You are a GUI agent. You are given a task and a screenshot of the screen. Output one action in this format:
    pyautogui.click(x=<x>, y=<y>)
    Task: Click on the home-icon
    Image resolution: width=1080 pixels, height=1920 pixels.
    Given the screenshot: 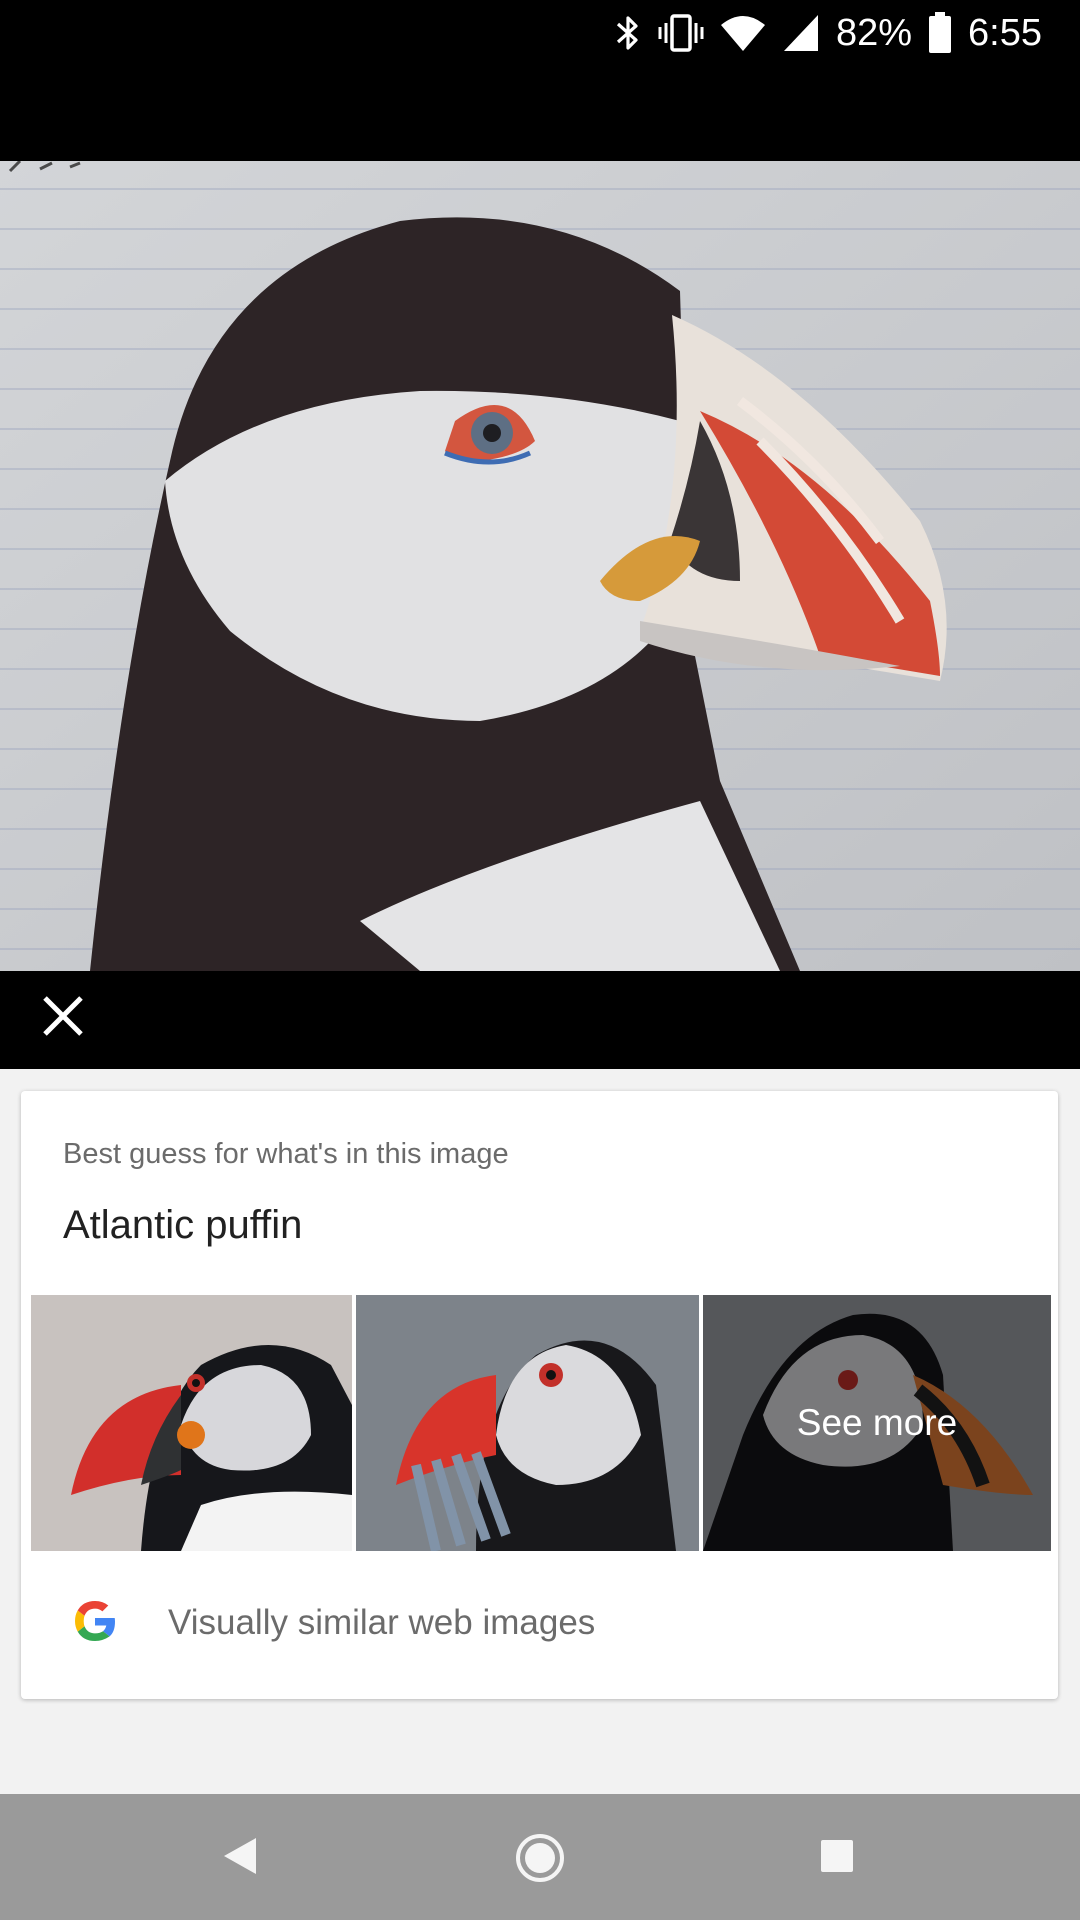 What is the action you would take?
    pyautogui.click(x=540, y=1858)
    